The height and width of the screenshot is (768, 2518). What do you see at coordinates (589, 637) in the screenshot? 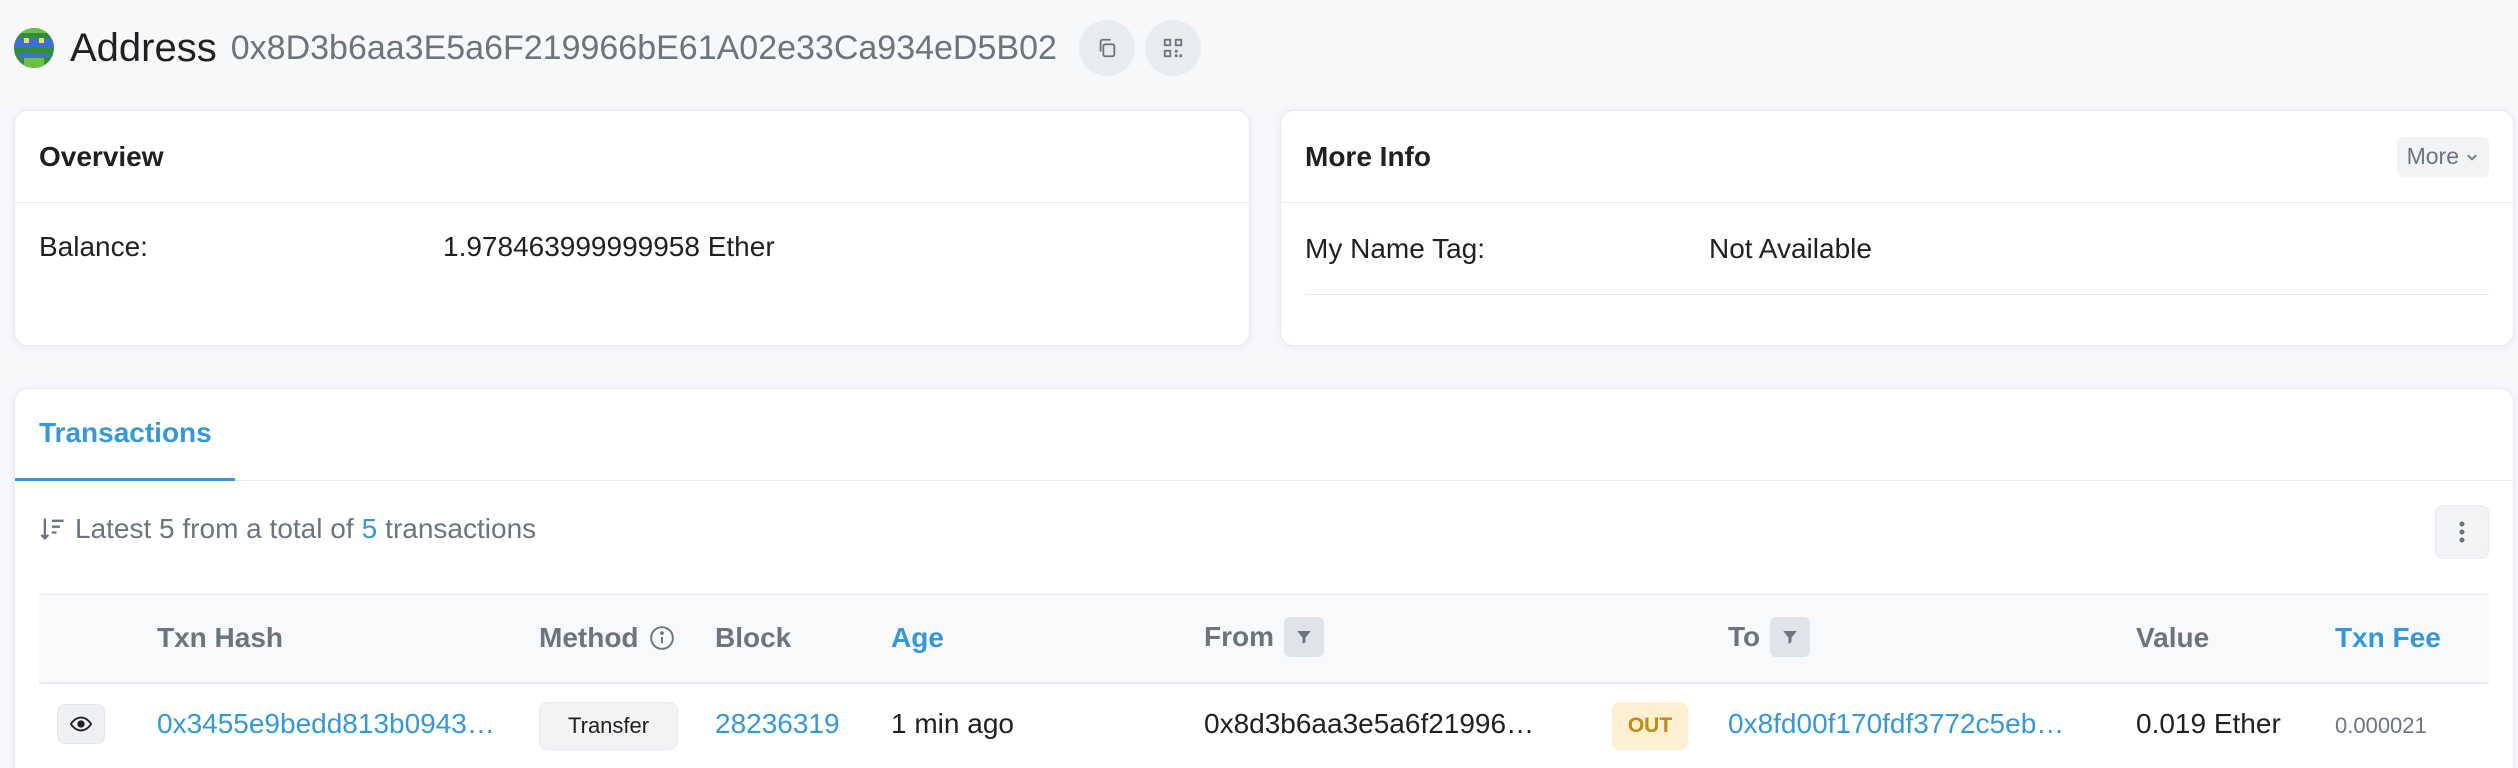
I see `col-method-label: Method` at bounding box center [589, 637].